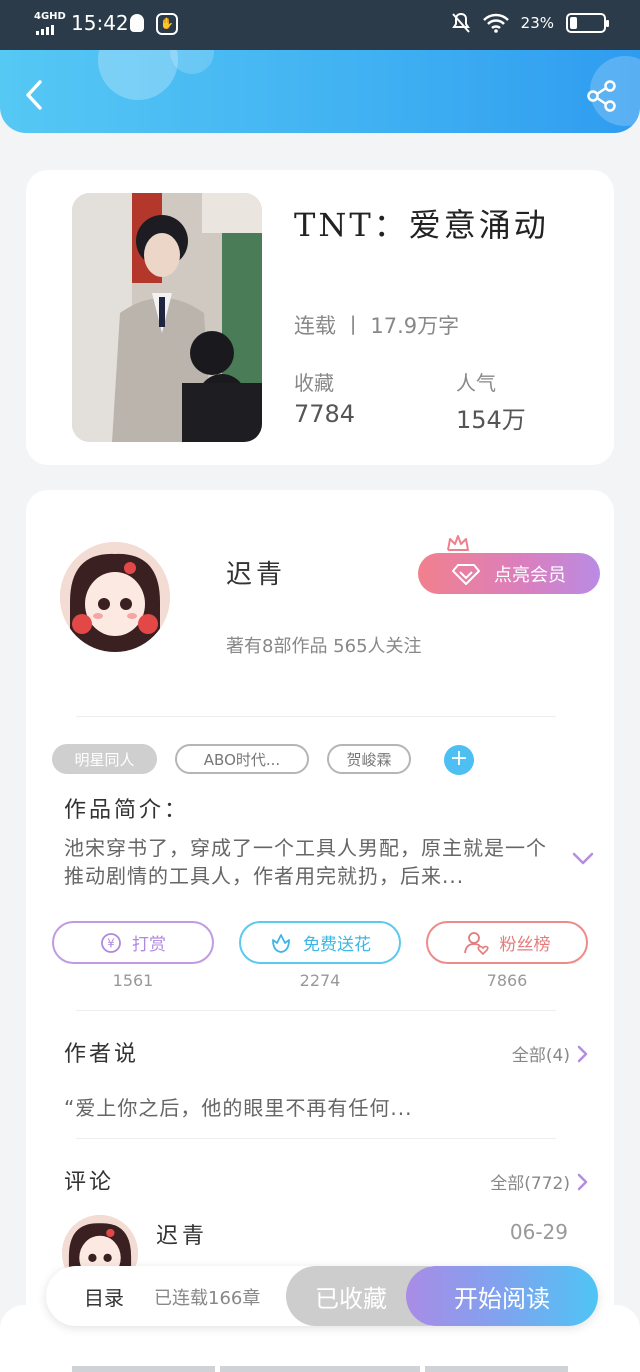 The height and width of the screenshot is (1372, 640). What do you see at coordinates (530, 1184) in the screenshot?
I see `comments-more-label: 全部(772)` at bounding box center [530, 1184].